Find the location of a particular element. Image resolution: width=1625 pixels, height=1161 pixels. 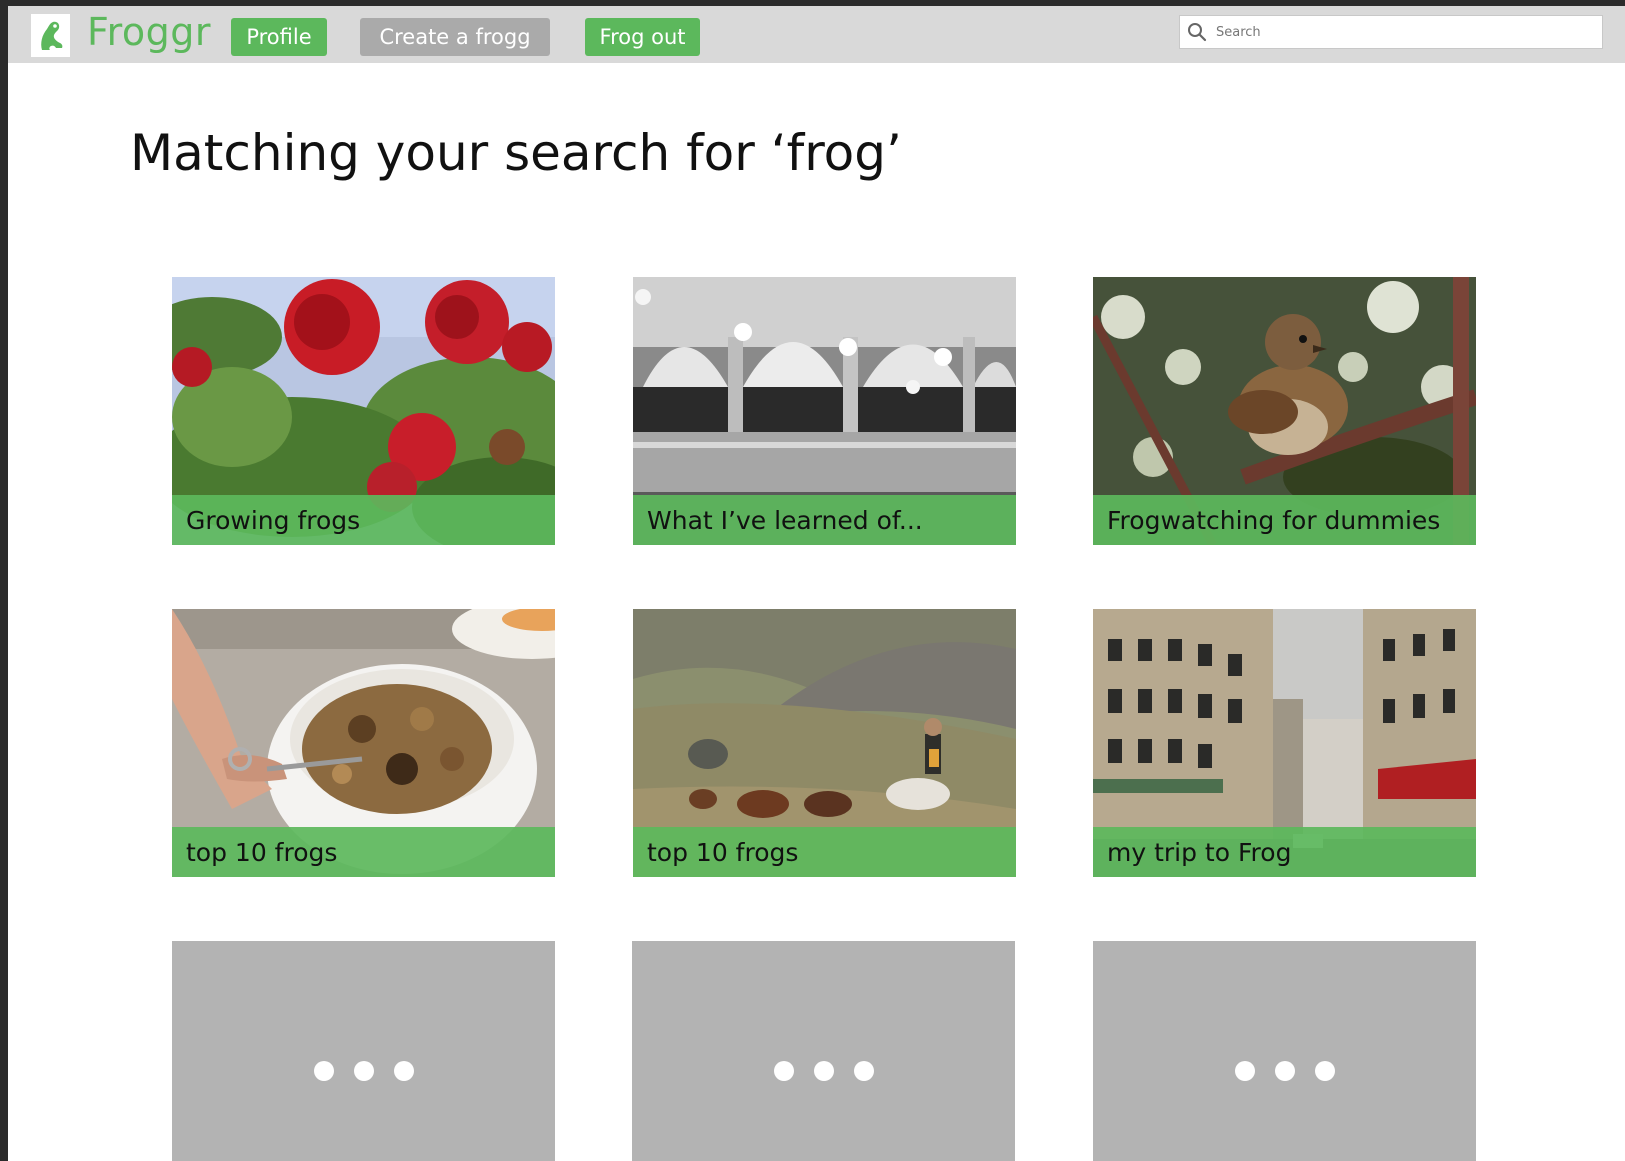

search-bar is located at coordinates (1391, 32).